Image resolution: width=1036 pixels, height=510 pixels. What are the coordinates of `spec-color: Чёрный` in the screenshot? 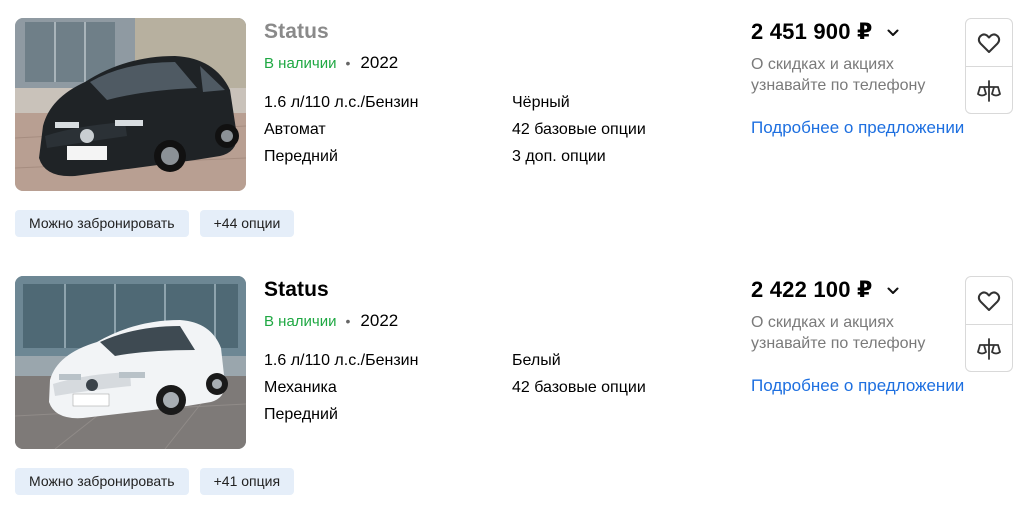 It's located at (541, 102).